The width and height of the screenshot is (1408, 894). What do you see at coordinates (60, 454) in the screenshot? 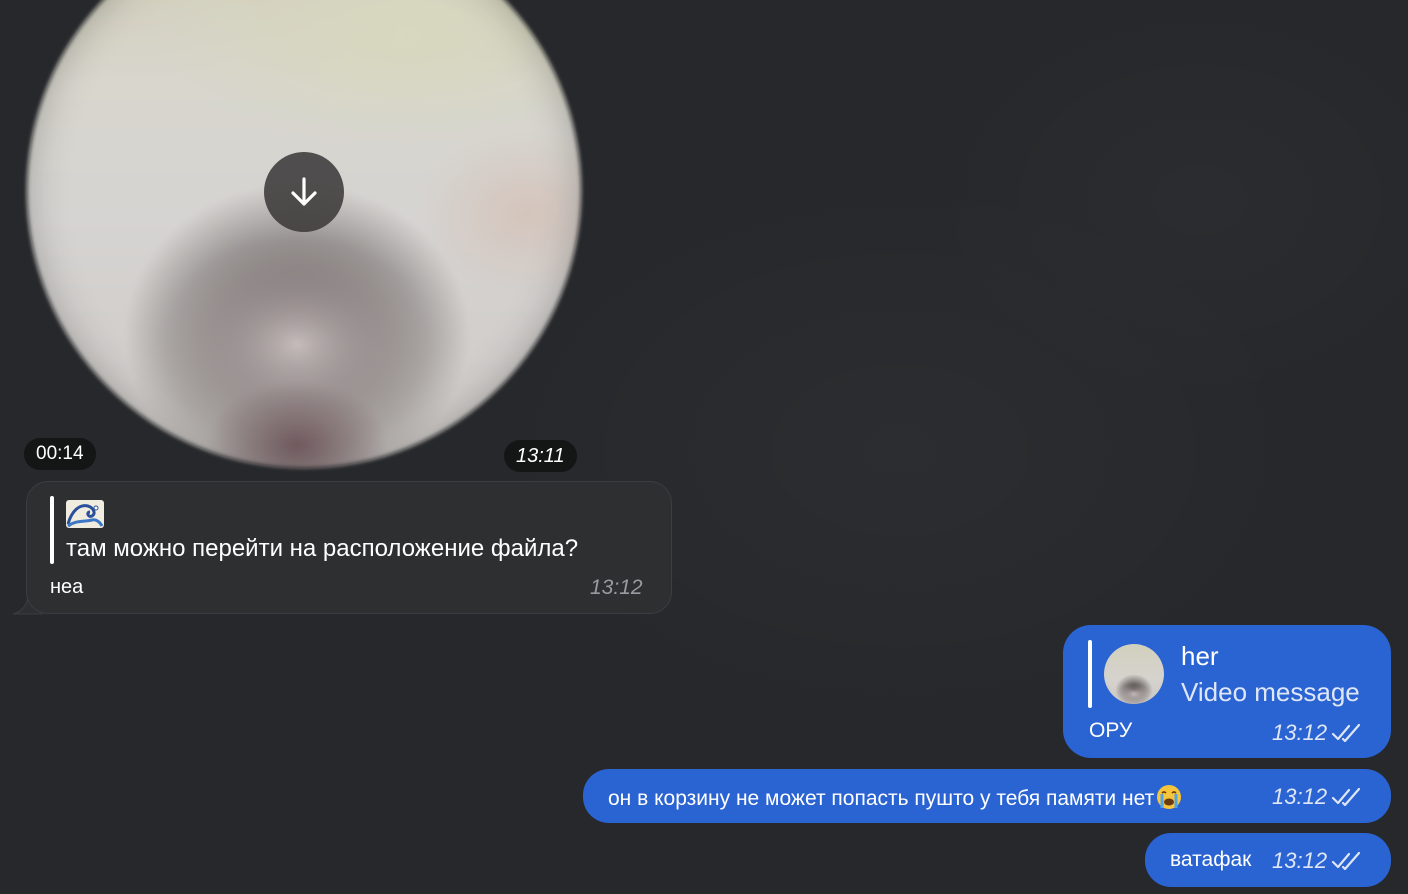
I see `video-duration: 00:14` at bounding box center [60, 454].